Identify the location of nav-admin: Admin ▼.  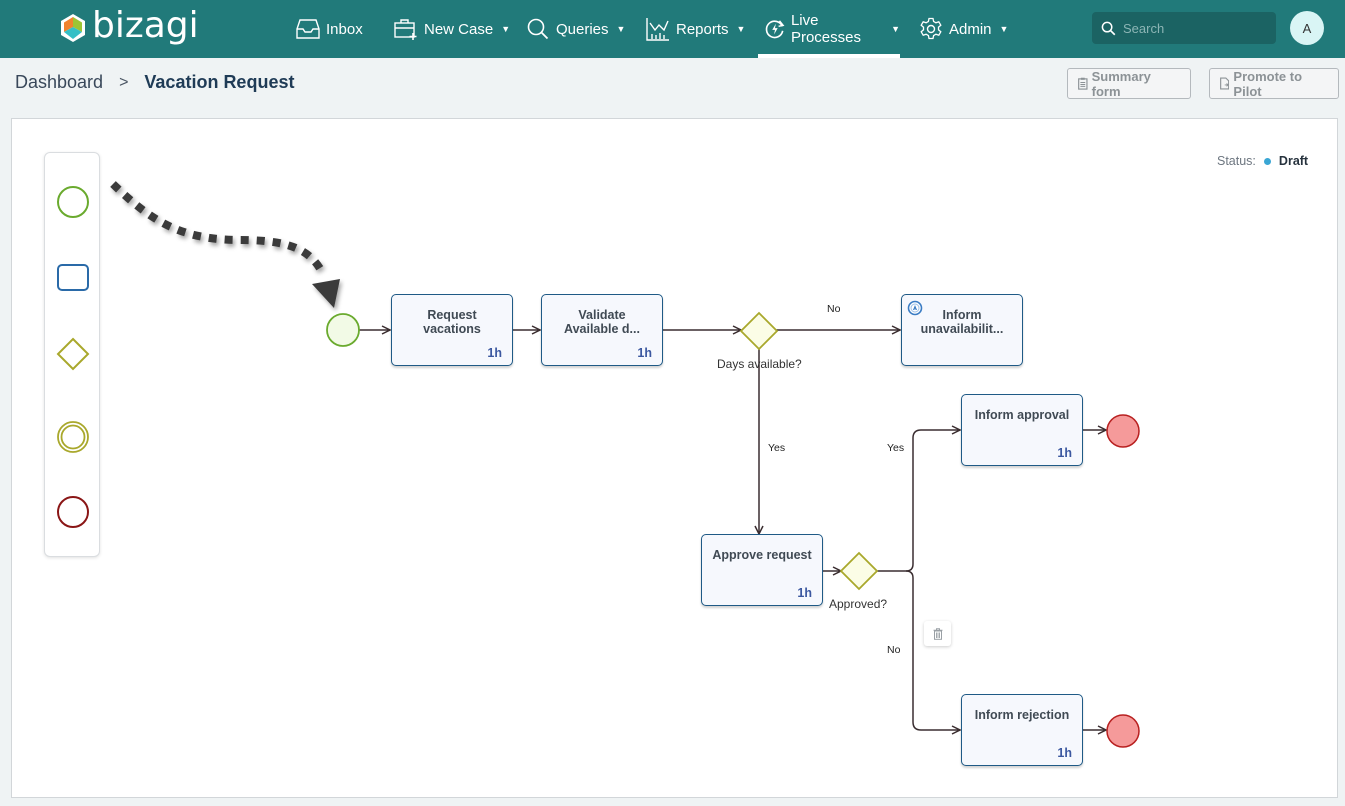
(963, 29).